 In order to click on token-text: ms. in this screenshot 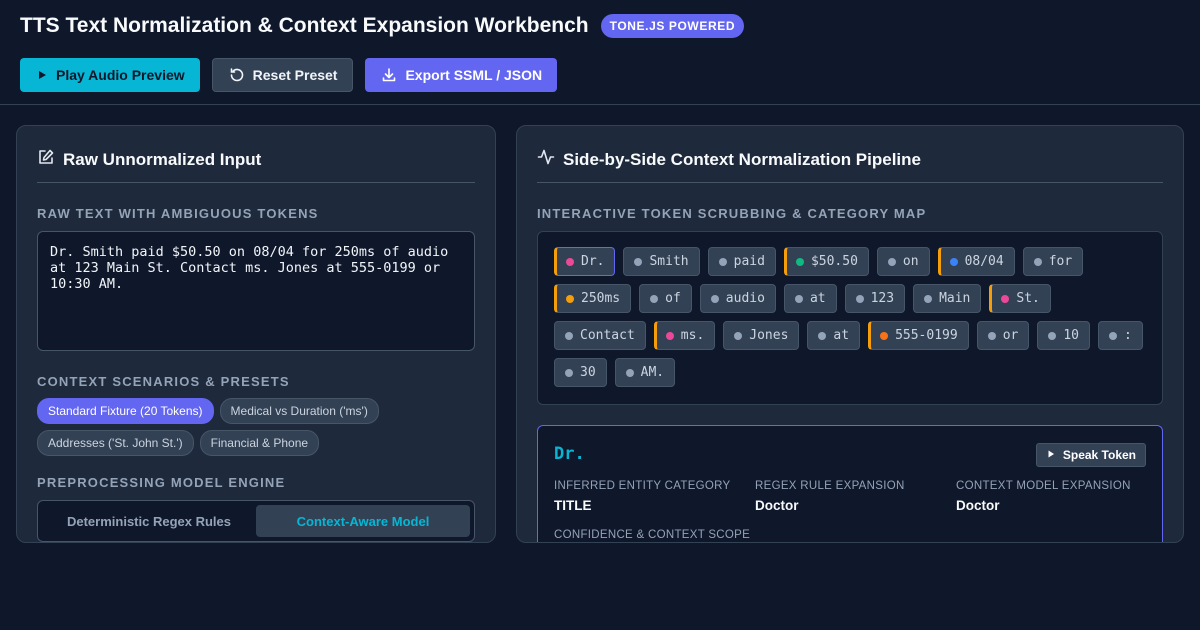, I will do `click(692, 335)`.